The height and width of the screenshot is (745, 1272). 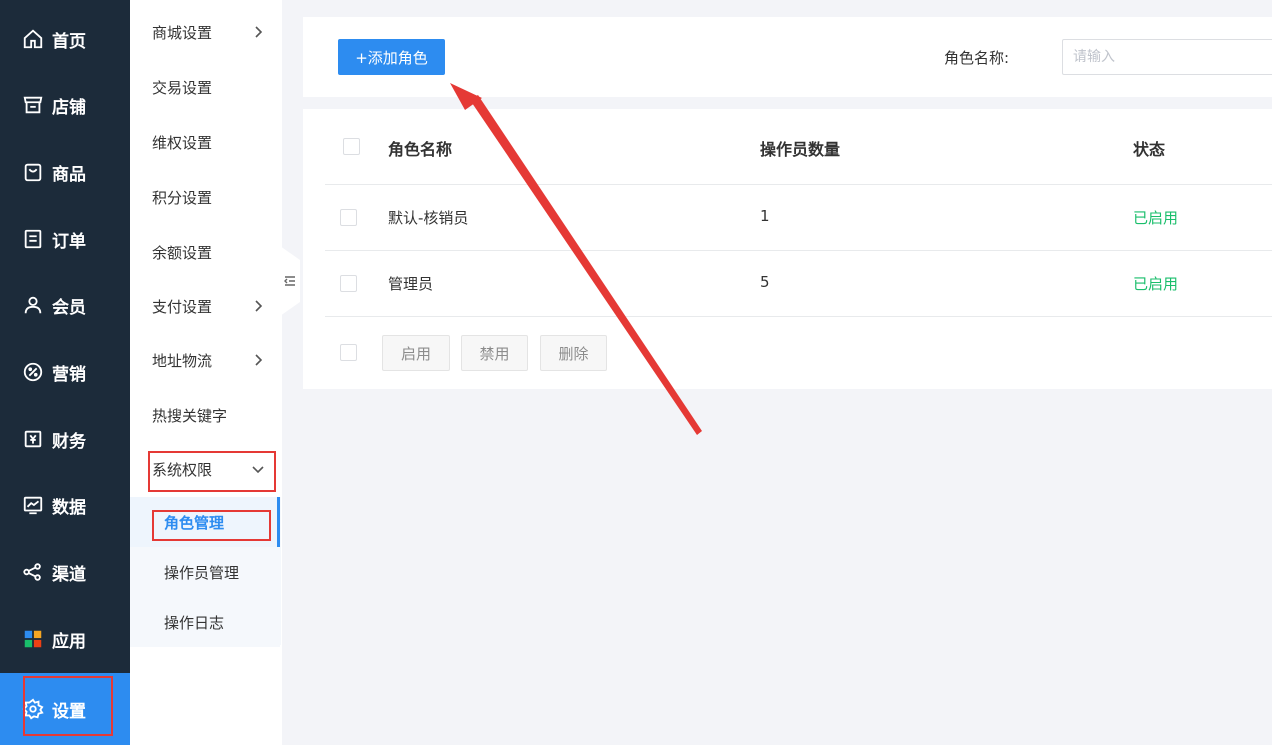 I want to click on nav2-item-label: 余额设置, so click(x=182, y=252).